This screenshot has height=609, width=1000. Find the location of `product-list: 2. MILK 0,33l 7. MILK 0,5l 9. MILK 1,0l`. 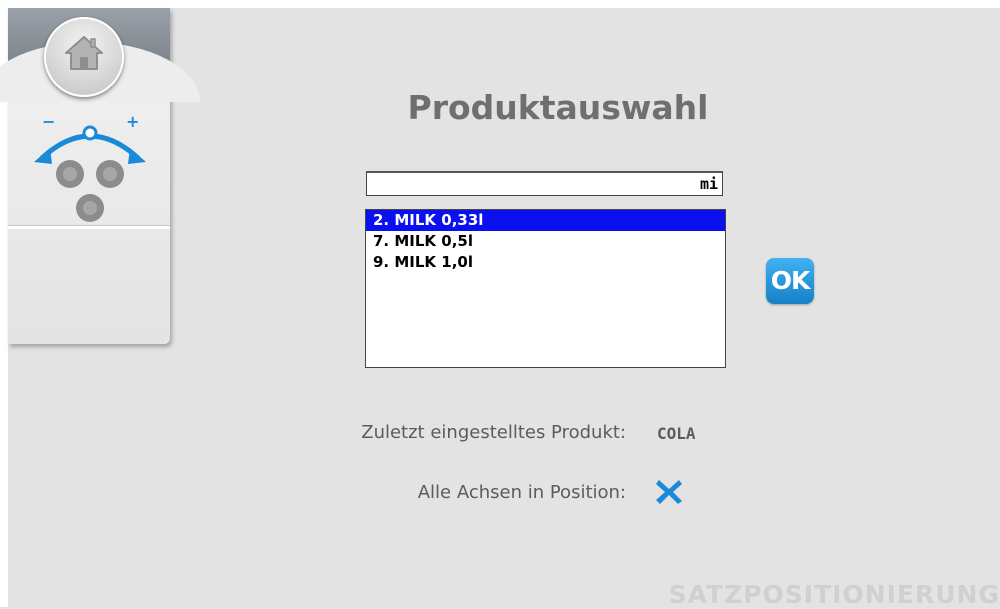

product-list: 2. MILK 0,33l 7. MILK 0,5l 9. MILK 1,0l is located at coordinates (545, 288).